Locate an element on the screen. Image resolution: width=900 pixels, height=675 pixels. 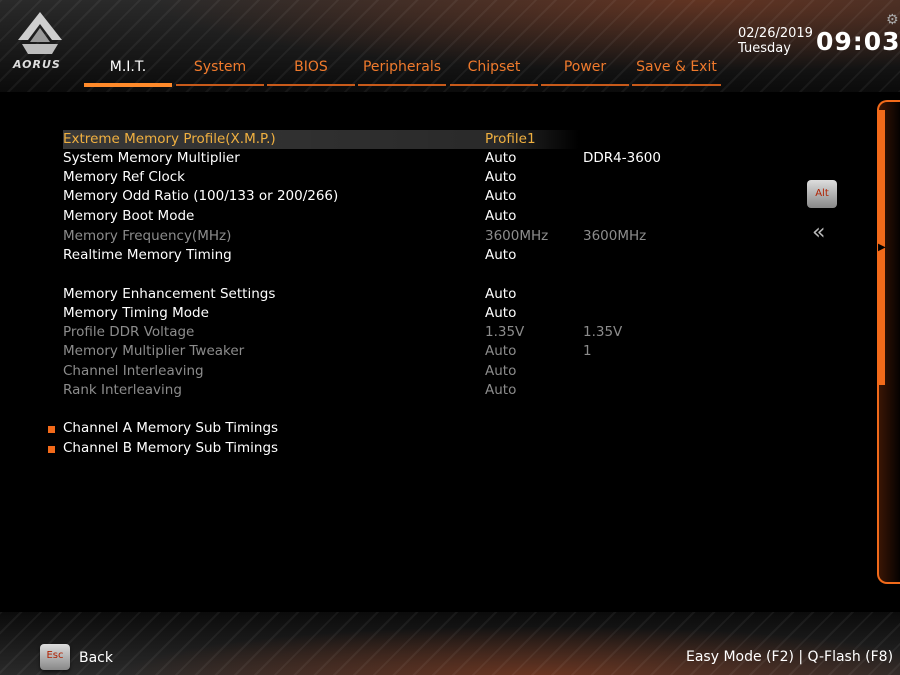
setting-value: Profile1 is located at coordinates (510, 139).